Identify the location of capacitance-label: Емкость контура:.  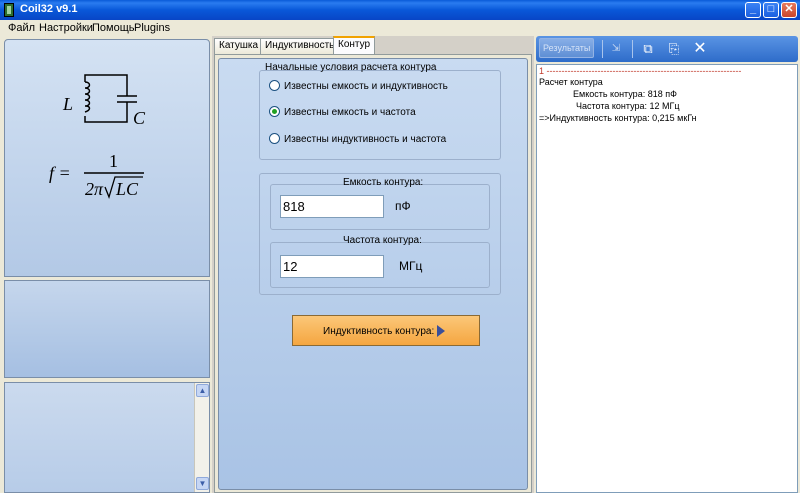
(383, 182).